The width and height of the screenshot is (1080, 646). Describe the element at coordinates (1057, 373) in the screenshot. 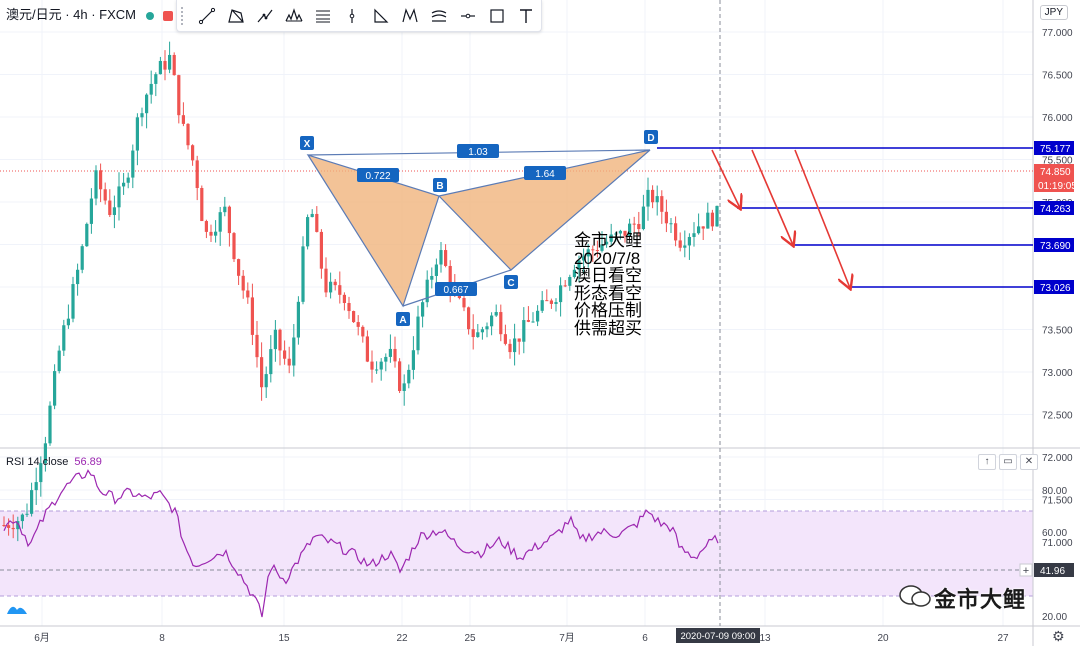

I see `price-tick: 73.000` at that location.